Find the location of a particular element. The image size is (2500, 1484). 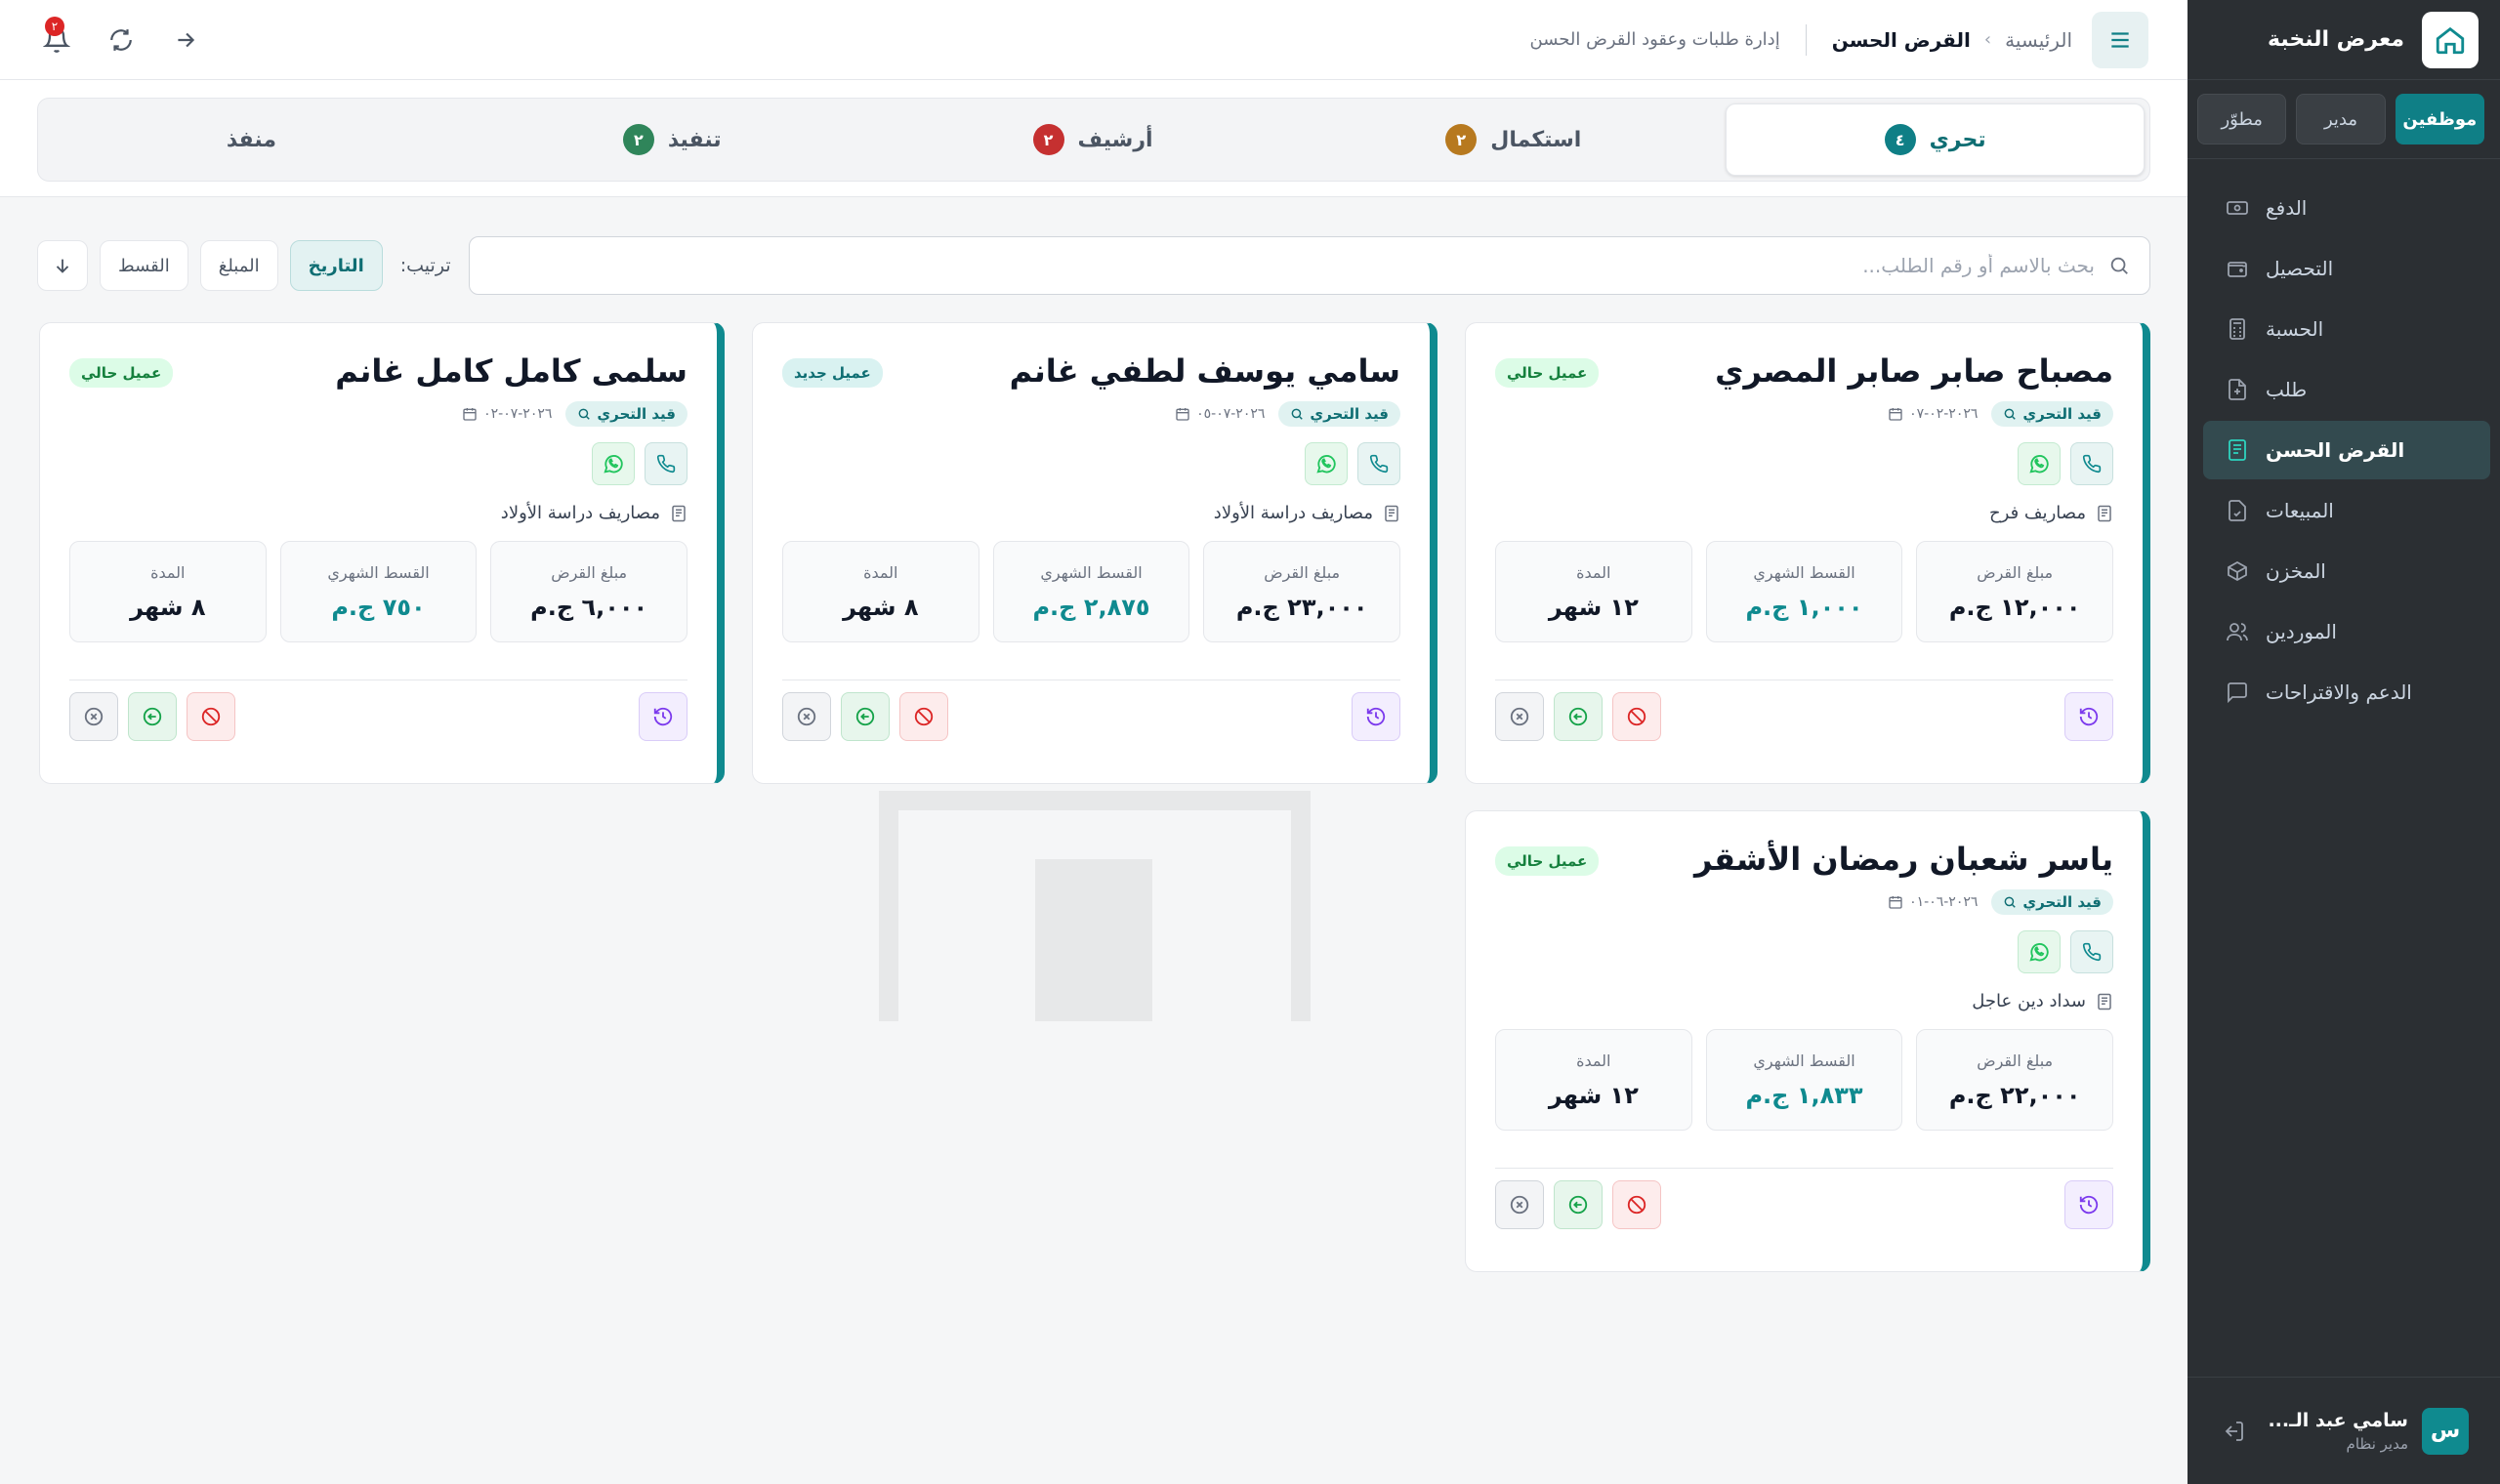

role-tab-developer: مطوّر is located at coordinates (2242, 119).